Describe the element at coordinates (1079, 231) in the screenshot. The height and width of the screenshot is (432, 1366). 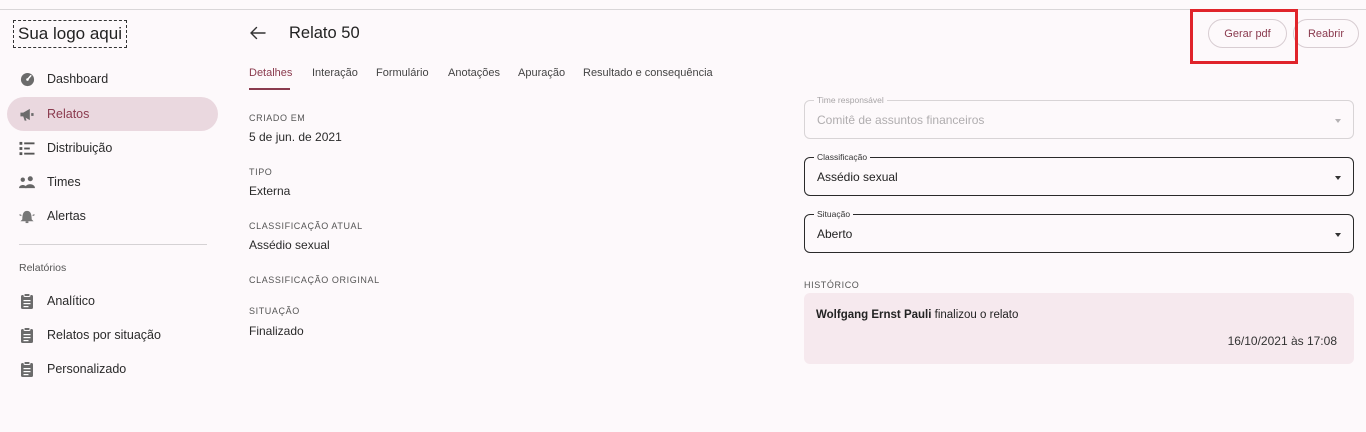
I see `situation-select: Situação Aberto` at that location.